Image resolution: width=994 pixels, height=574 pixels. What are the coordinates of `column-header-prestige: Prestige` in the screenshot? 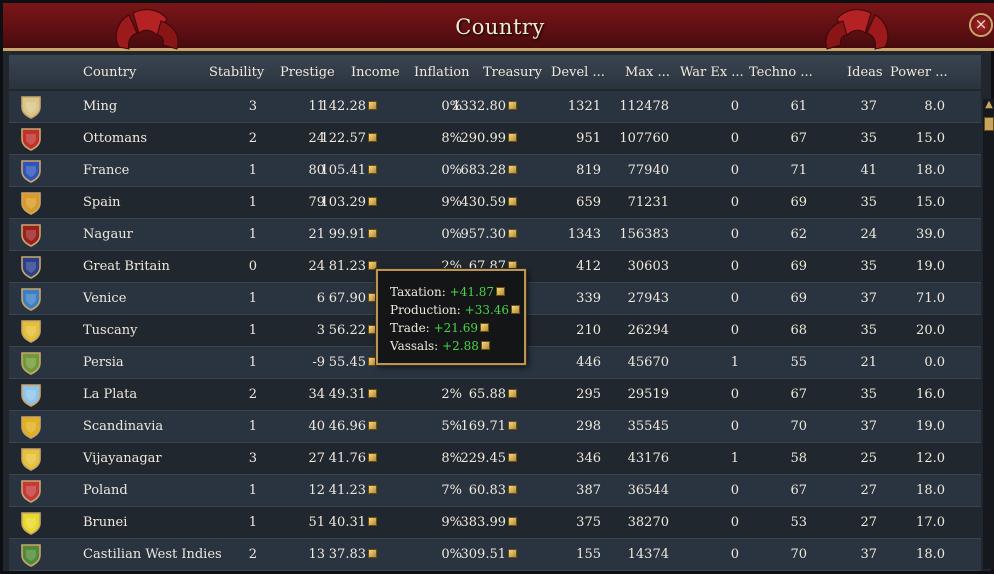 It's located at (307, 72).